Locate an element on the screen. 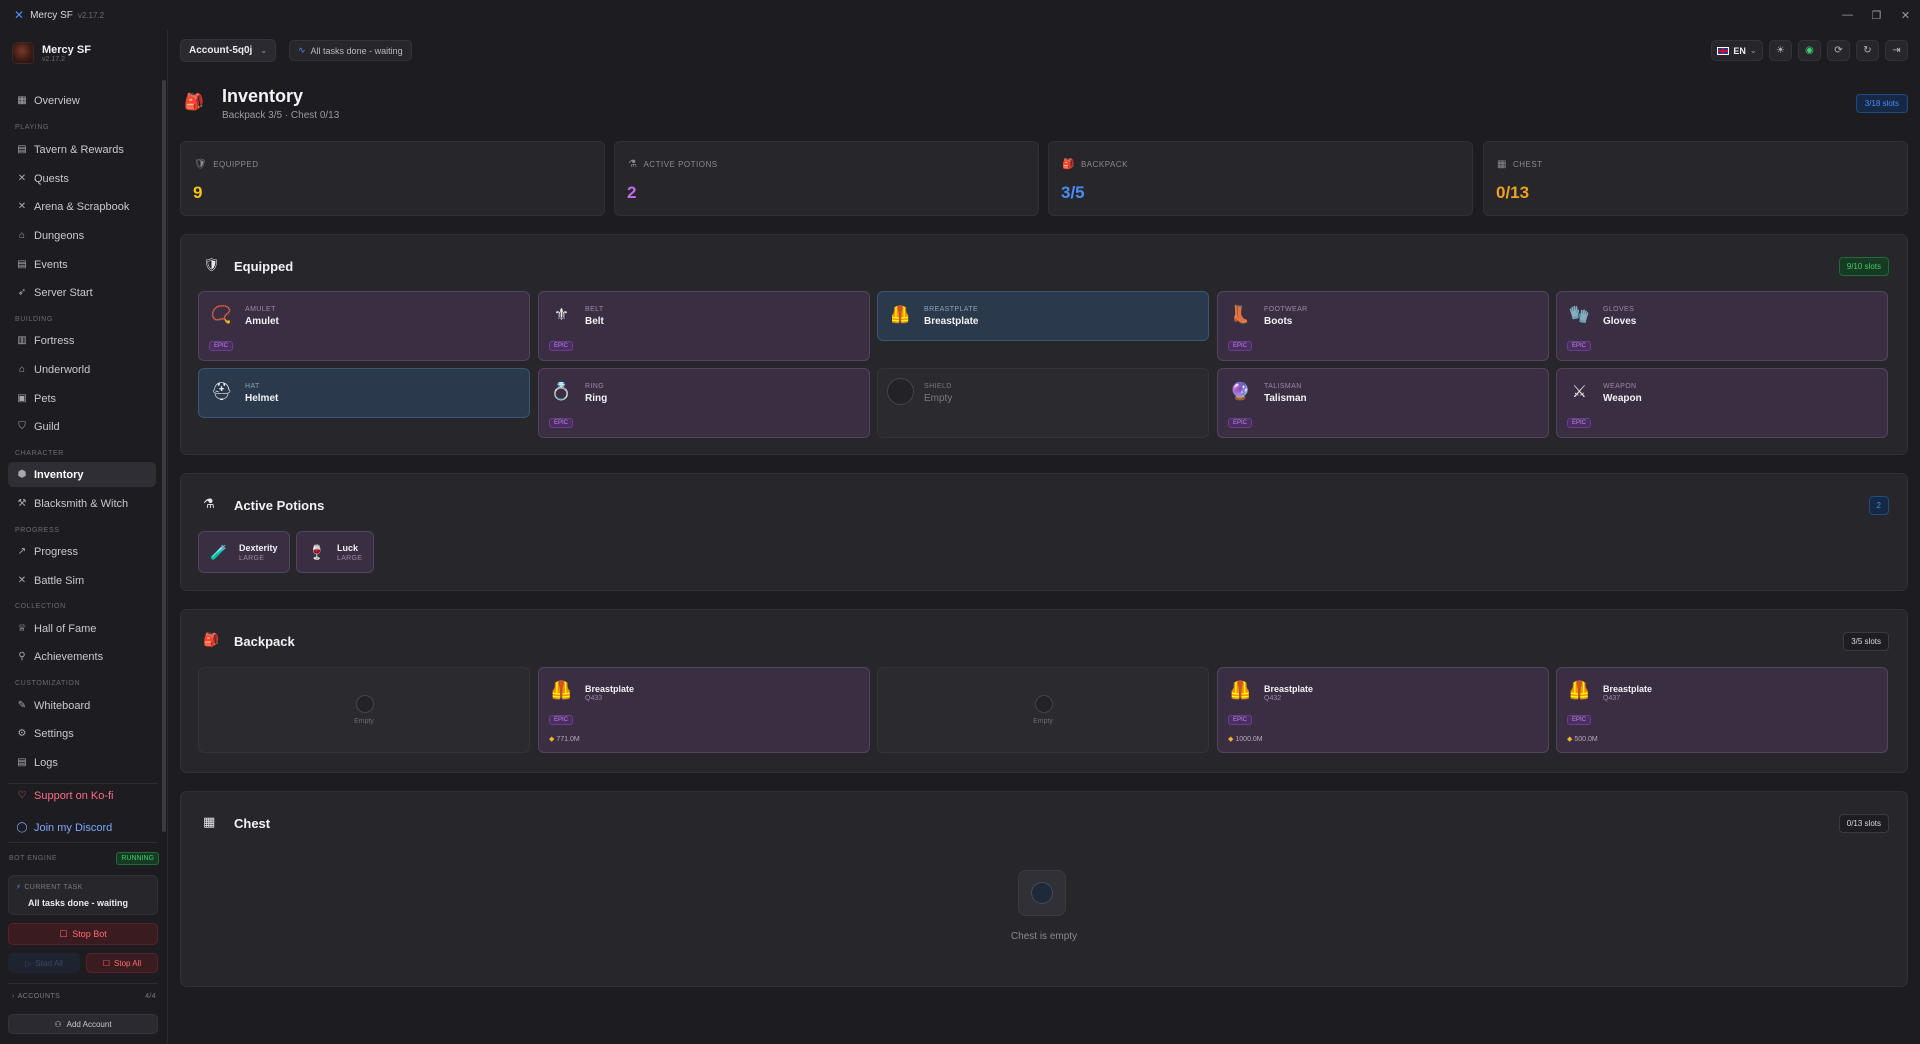 Image resolution: width=1920 pixels, height=1044 pixels. backpack-slot-item: 🦺 Breastplate Q437 EPIC ◆ 500.0M is located at coordinates (1722, 710).